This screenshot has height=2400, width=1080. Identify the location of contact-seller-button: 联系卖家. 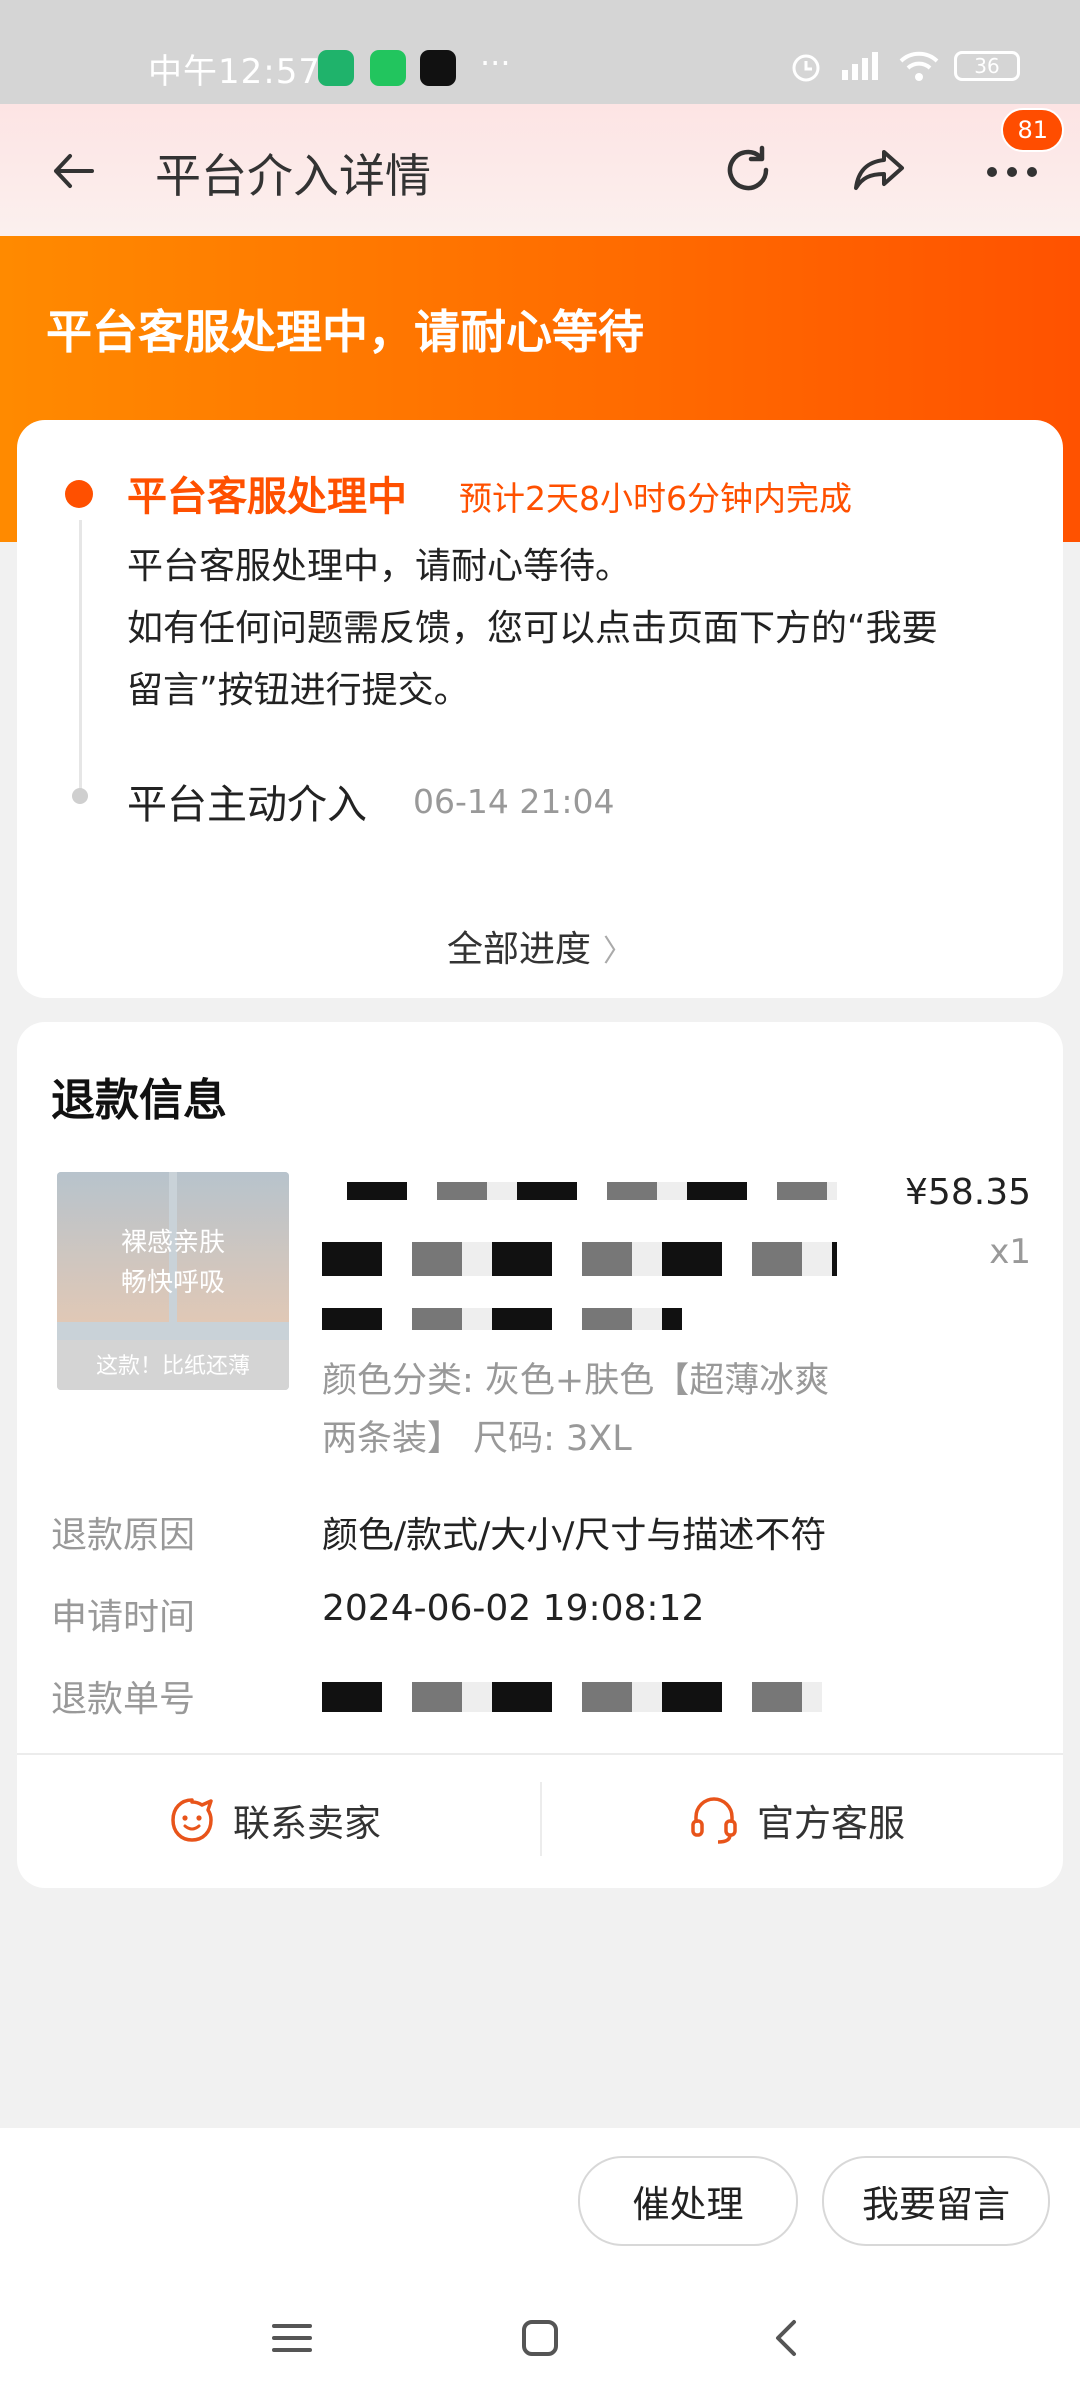
(274, 1820).